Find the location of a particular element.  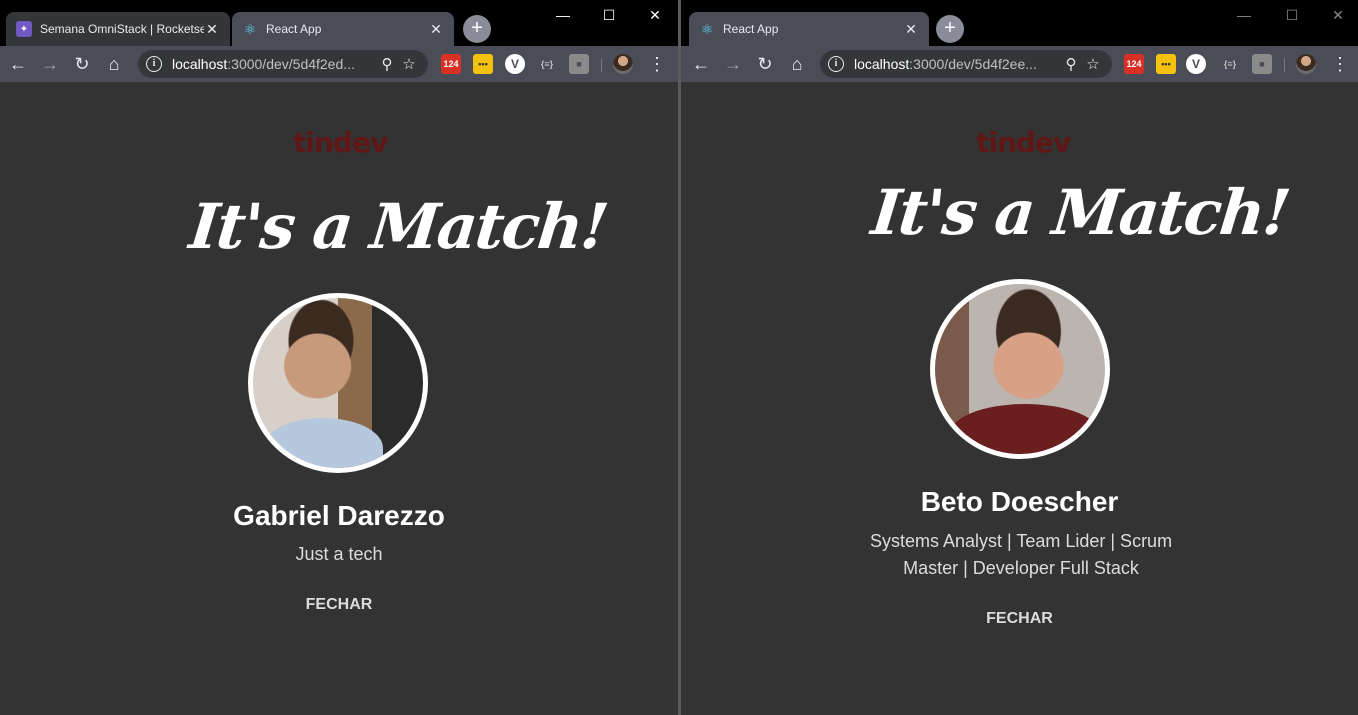

match-name: Beto Doescher is located at coordinates (1019, 501).